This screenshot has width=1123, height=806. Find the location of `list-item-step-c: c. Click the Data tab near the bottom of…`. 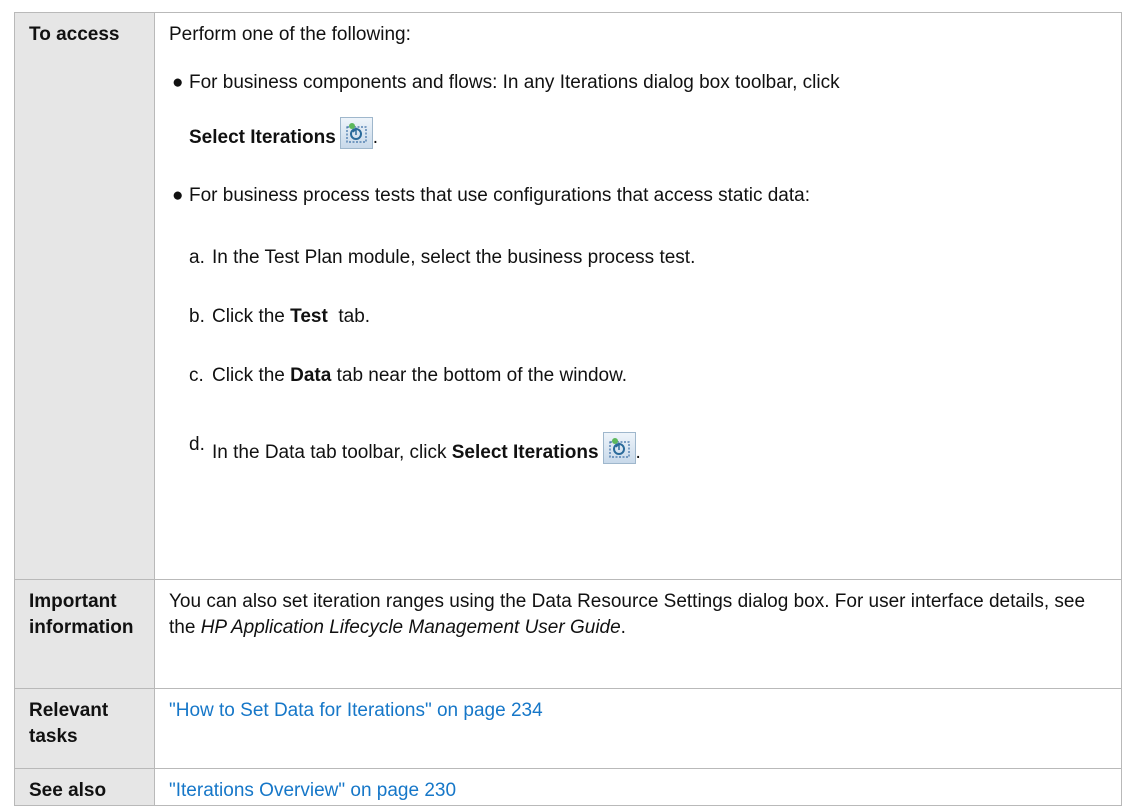

list-item-step-c: c. Click the Data tab near the bottom of… is located at coordinates (648, 376).